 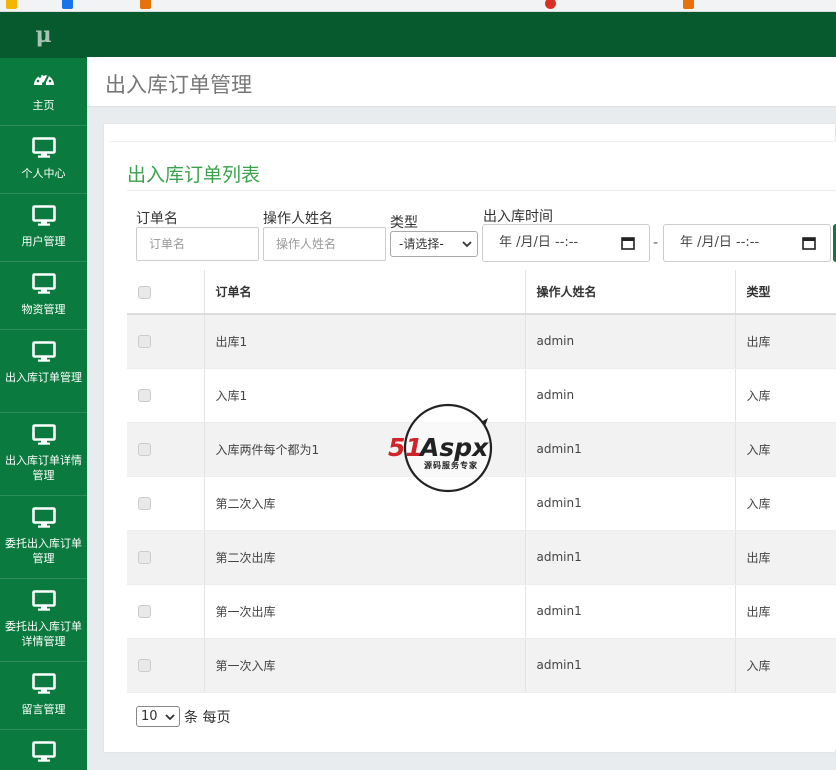 What do you see at coordinates (43, 537) in the screenshot?
I see `sidebar-item: 委托出入库订单管理` at bounding box center [43, 537].